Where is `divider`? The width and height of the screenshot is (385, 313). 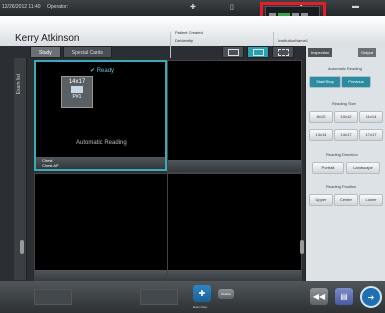 divider is located at coordinates (170, 45).